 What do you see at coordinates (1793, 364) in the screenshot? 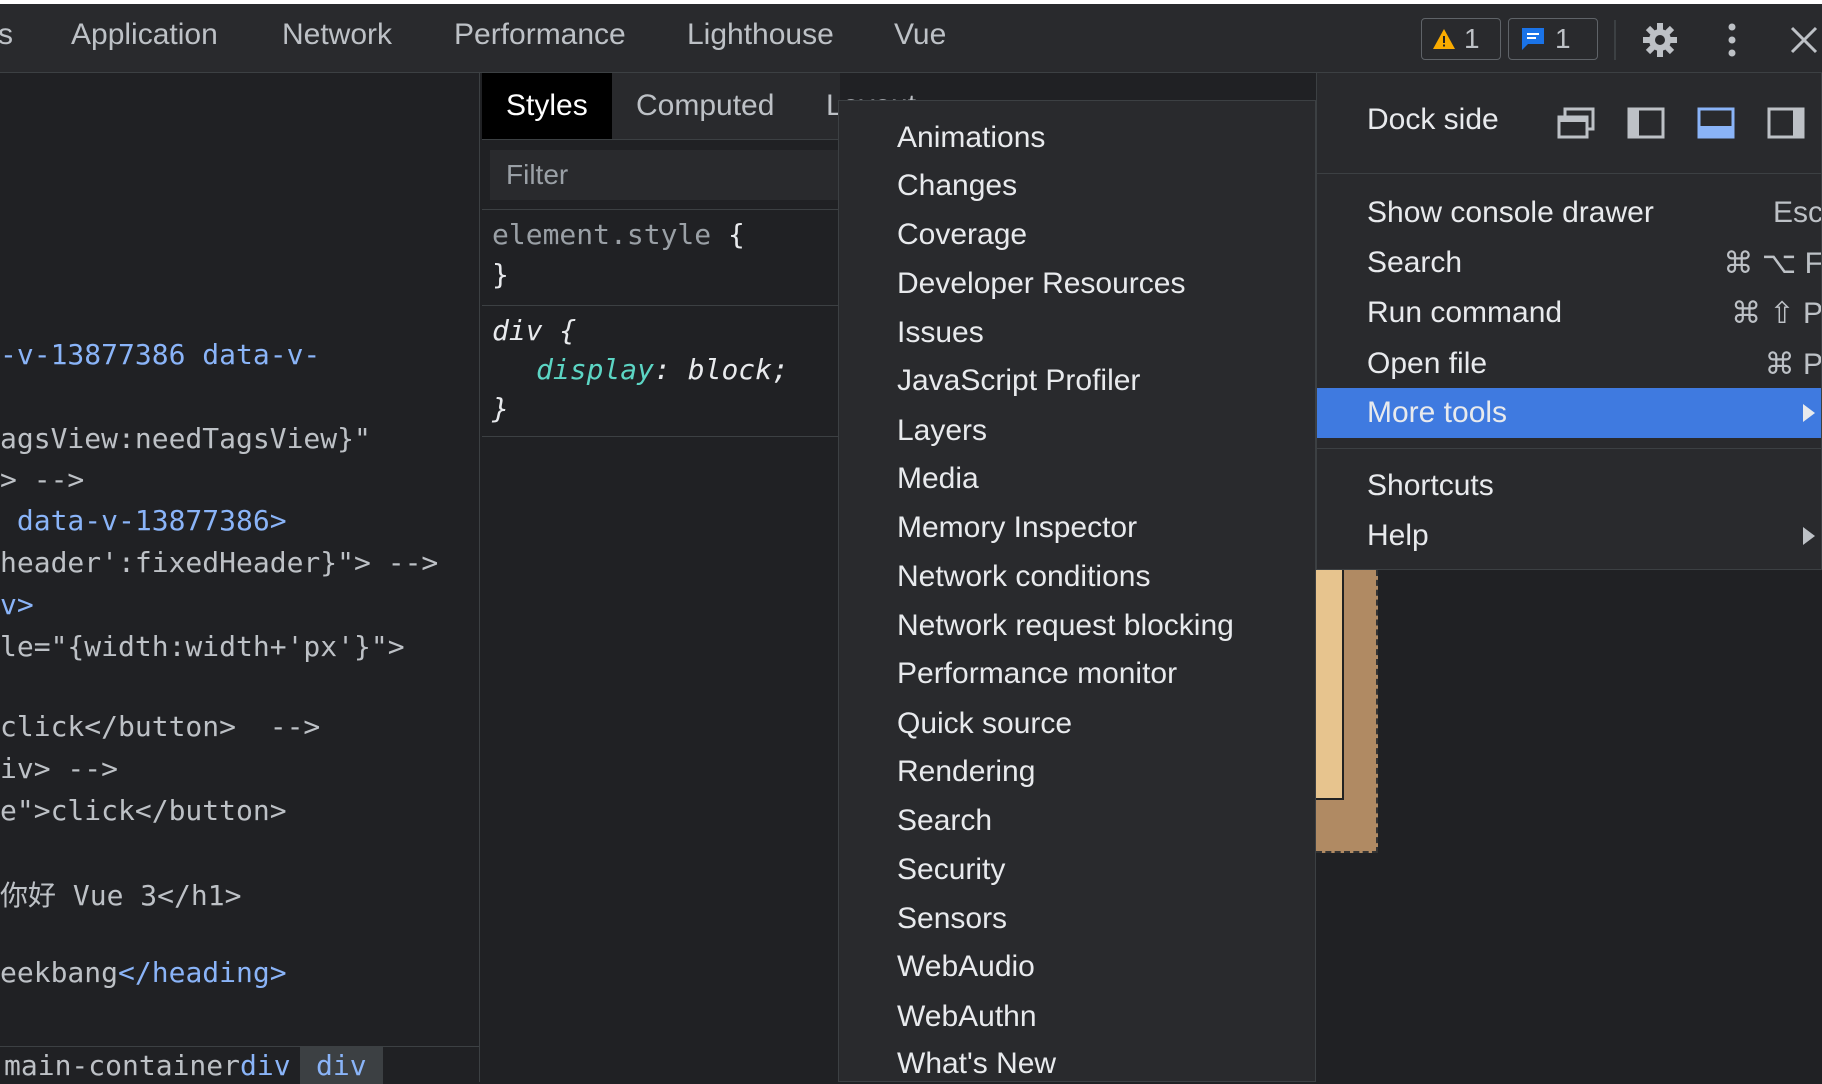
I see `menu-item-shortcut: ⌘ P` at bounding box center [1793, 364].